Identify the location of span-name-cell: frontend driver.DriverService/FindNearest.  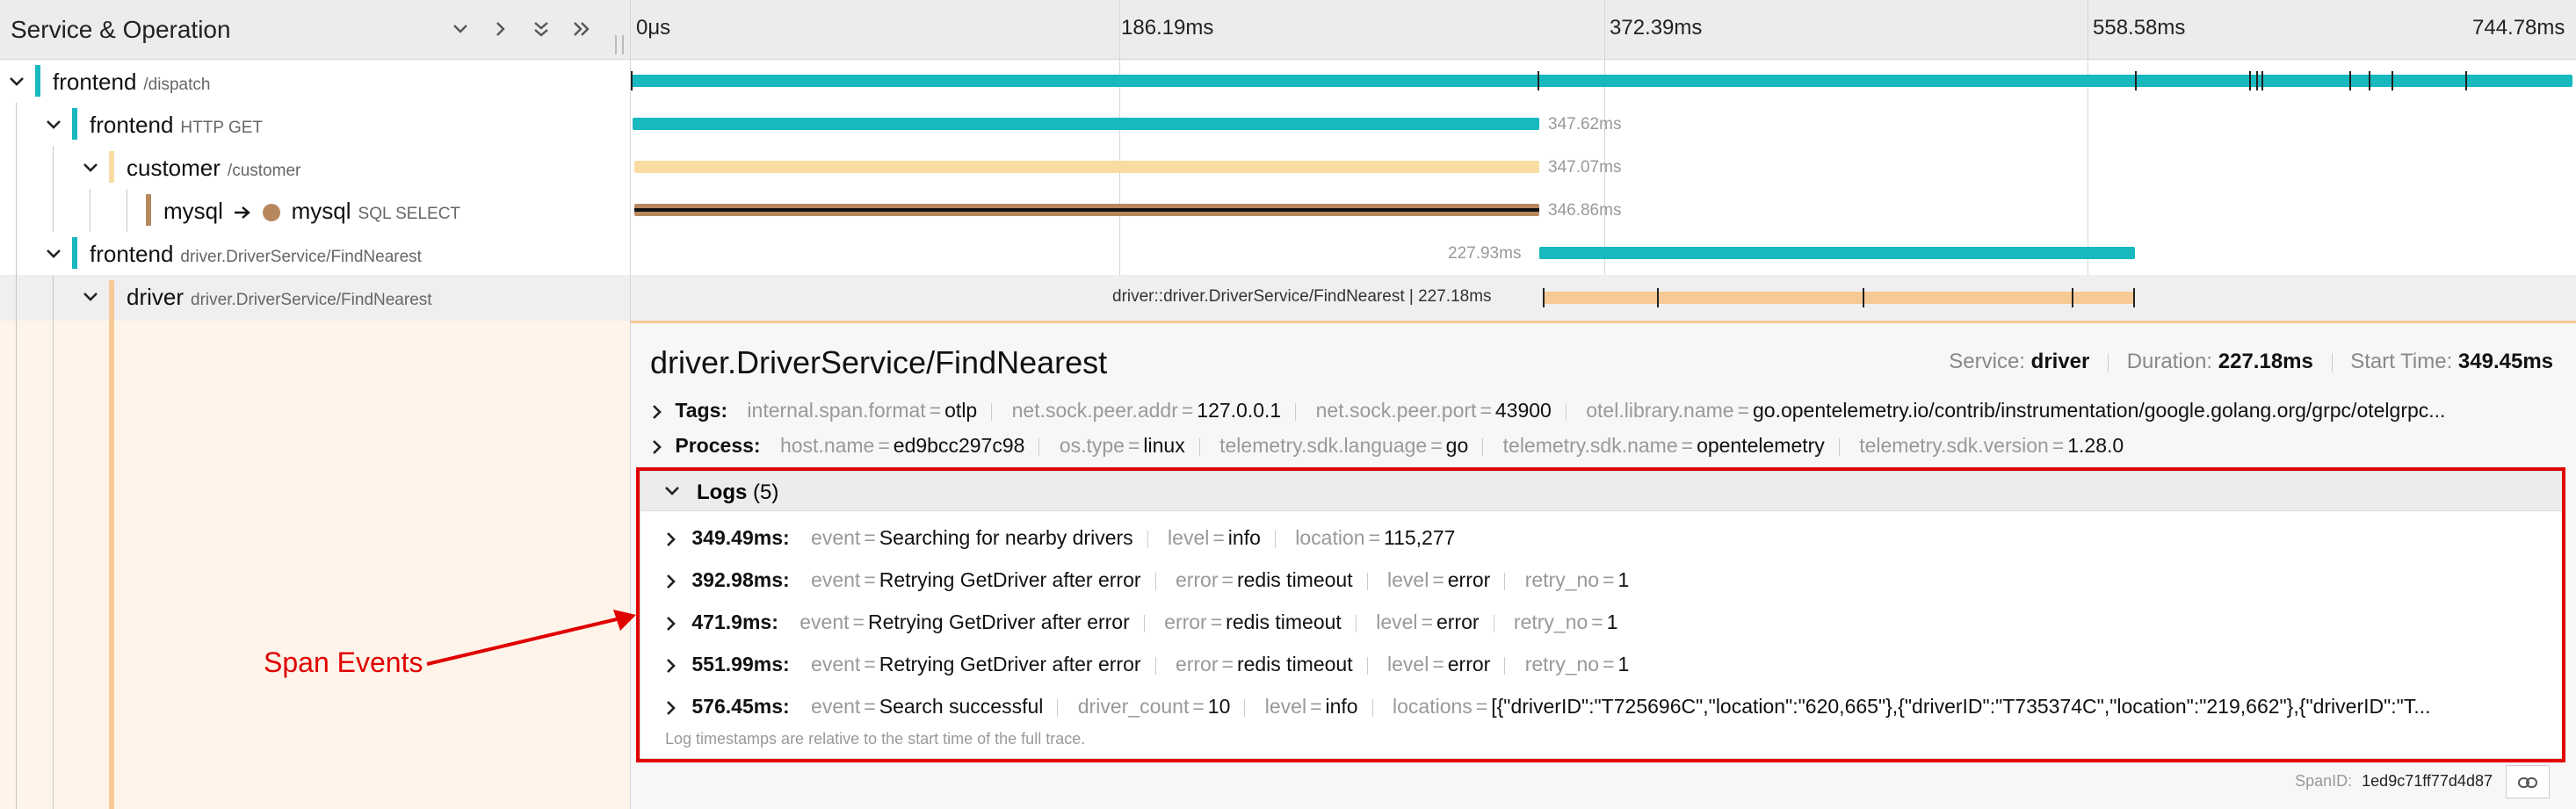
(315, 253).